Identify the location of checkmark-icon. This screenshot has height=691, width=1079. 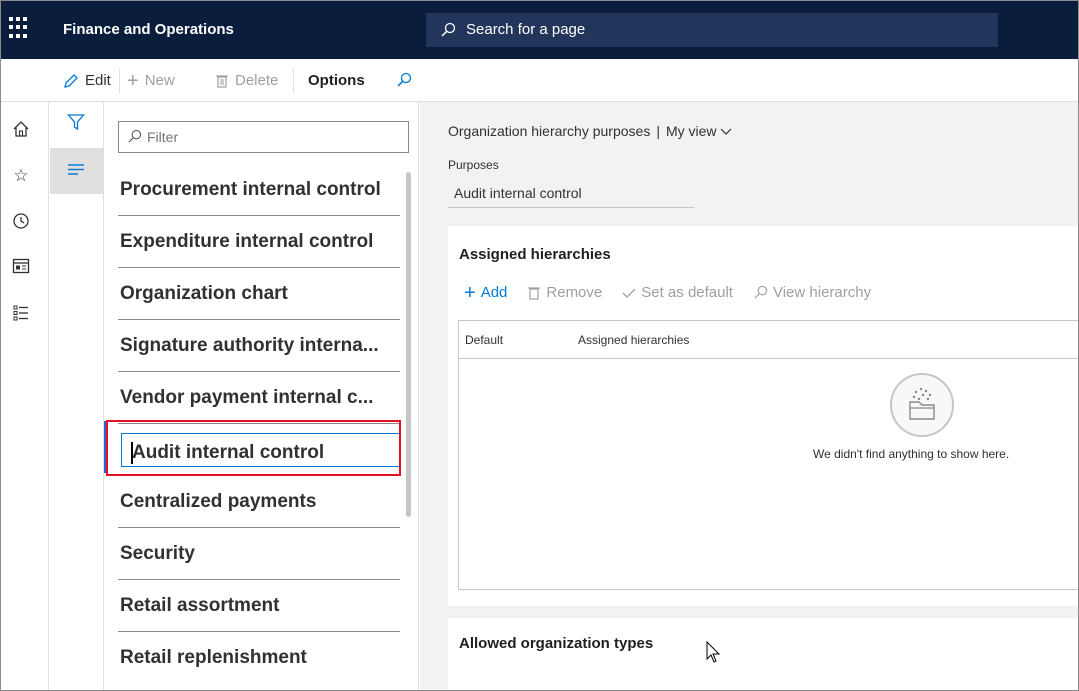
(629, 293).